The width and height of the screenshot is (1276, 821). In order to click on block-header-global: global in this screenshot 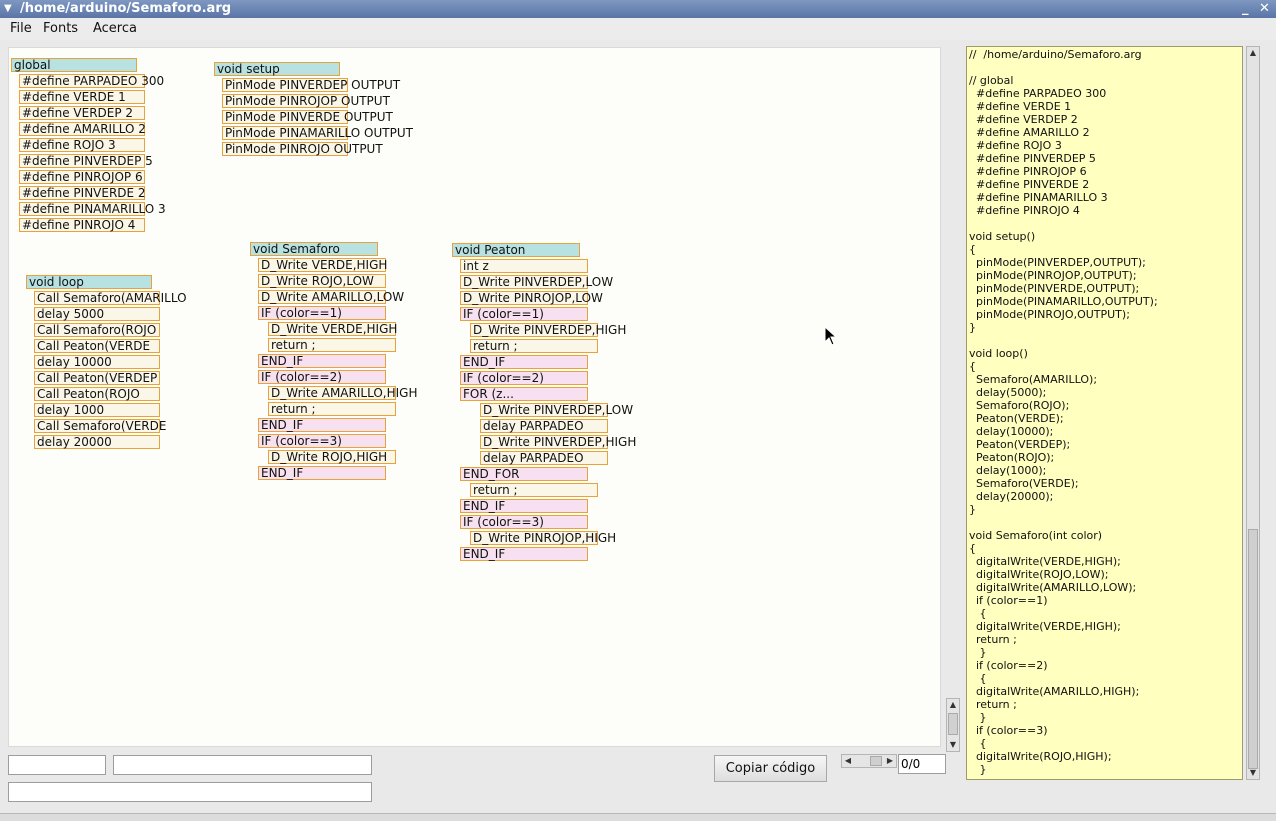, I will do `click(74, 65)`.